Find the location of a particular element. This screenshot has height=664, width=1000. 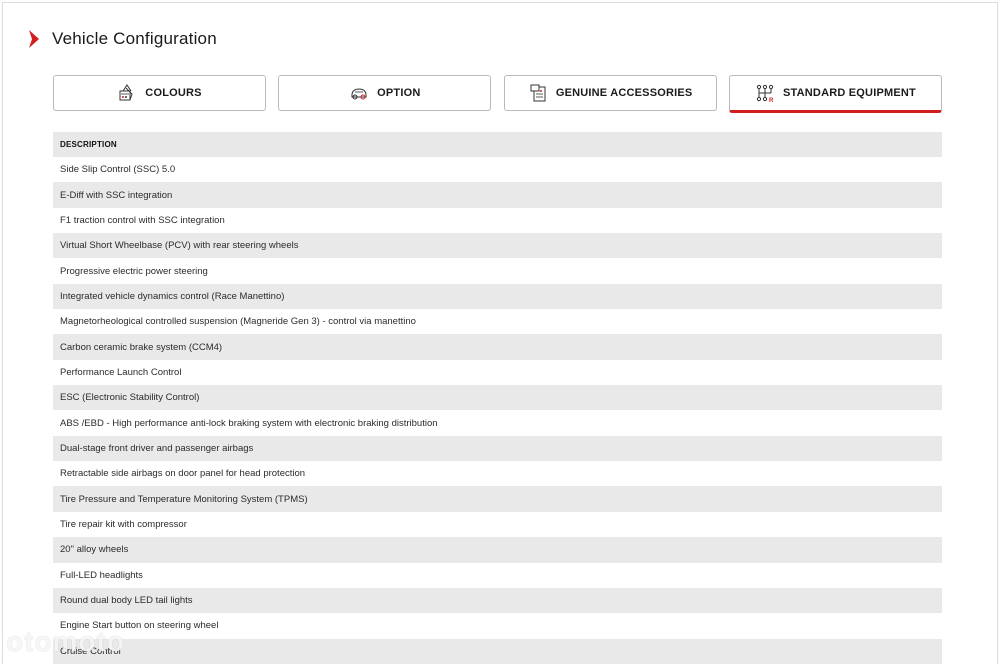

table-row: ESC (Electronic Stability Control) is located at coordinates (497, 398).